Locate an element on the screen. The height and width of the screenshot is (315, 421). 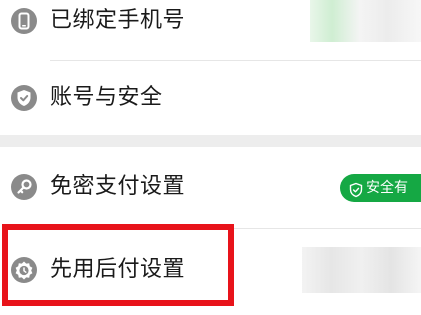
phone-icon is located at coordinates (24, 21).